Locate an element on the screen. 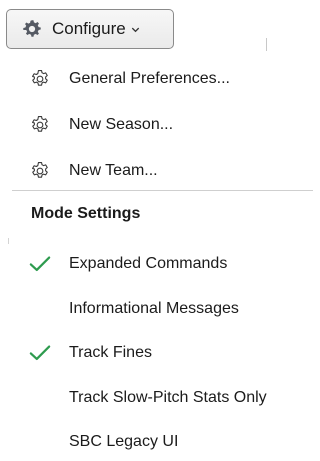 Image resolution: width=320 pixels, height=461 pixels. configure-menu-button: Configure is located at coordinates (90, 29).